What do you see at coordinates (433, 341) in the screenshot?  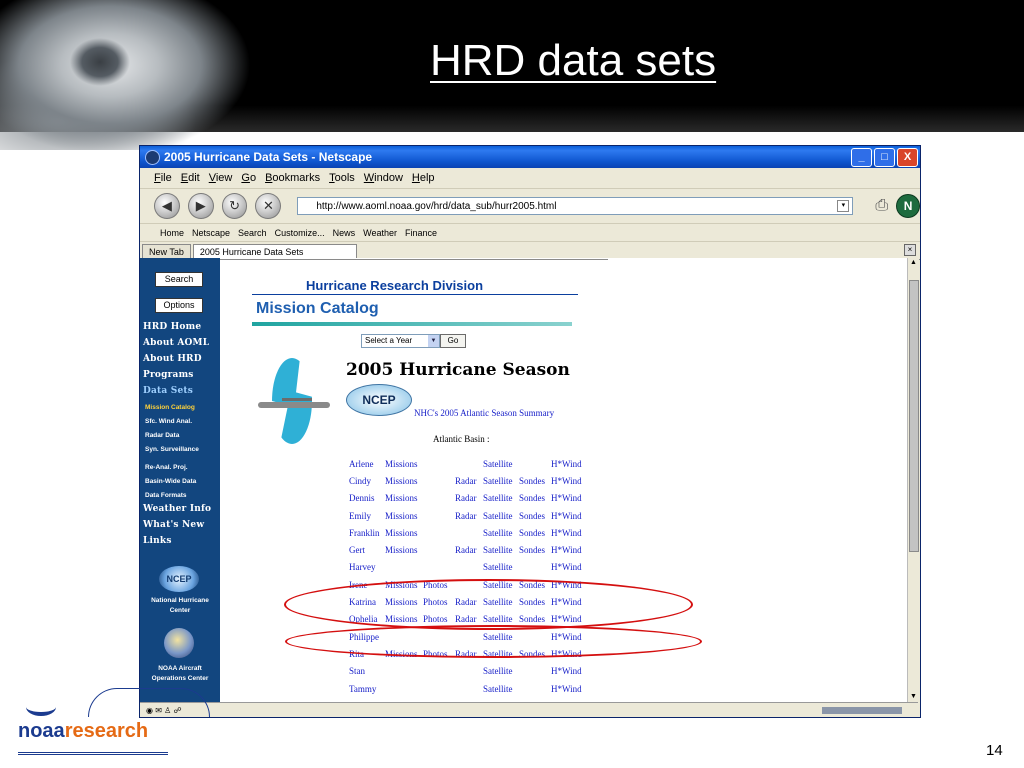 I see `chevron-down-icon: ▼` at bounding box center [433, 341].